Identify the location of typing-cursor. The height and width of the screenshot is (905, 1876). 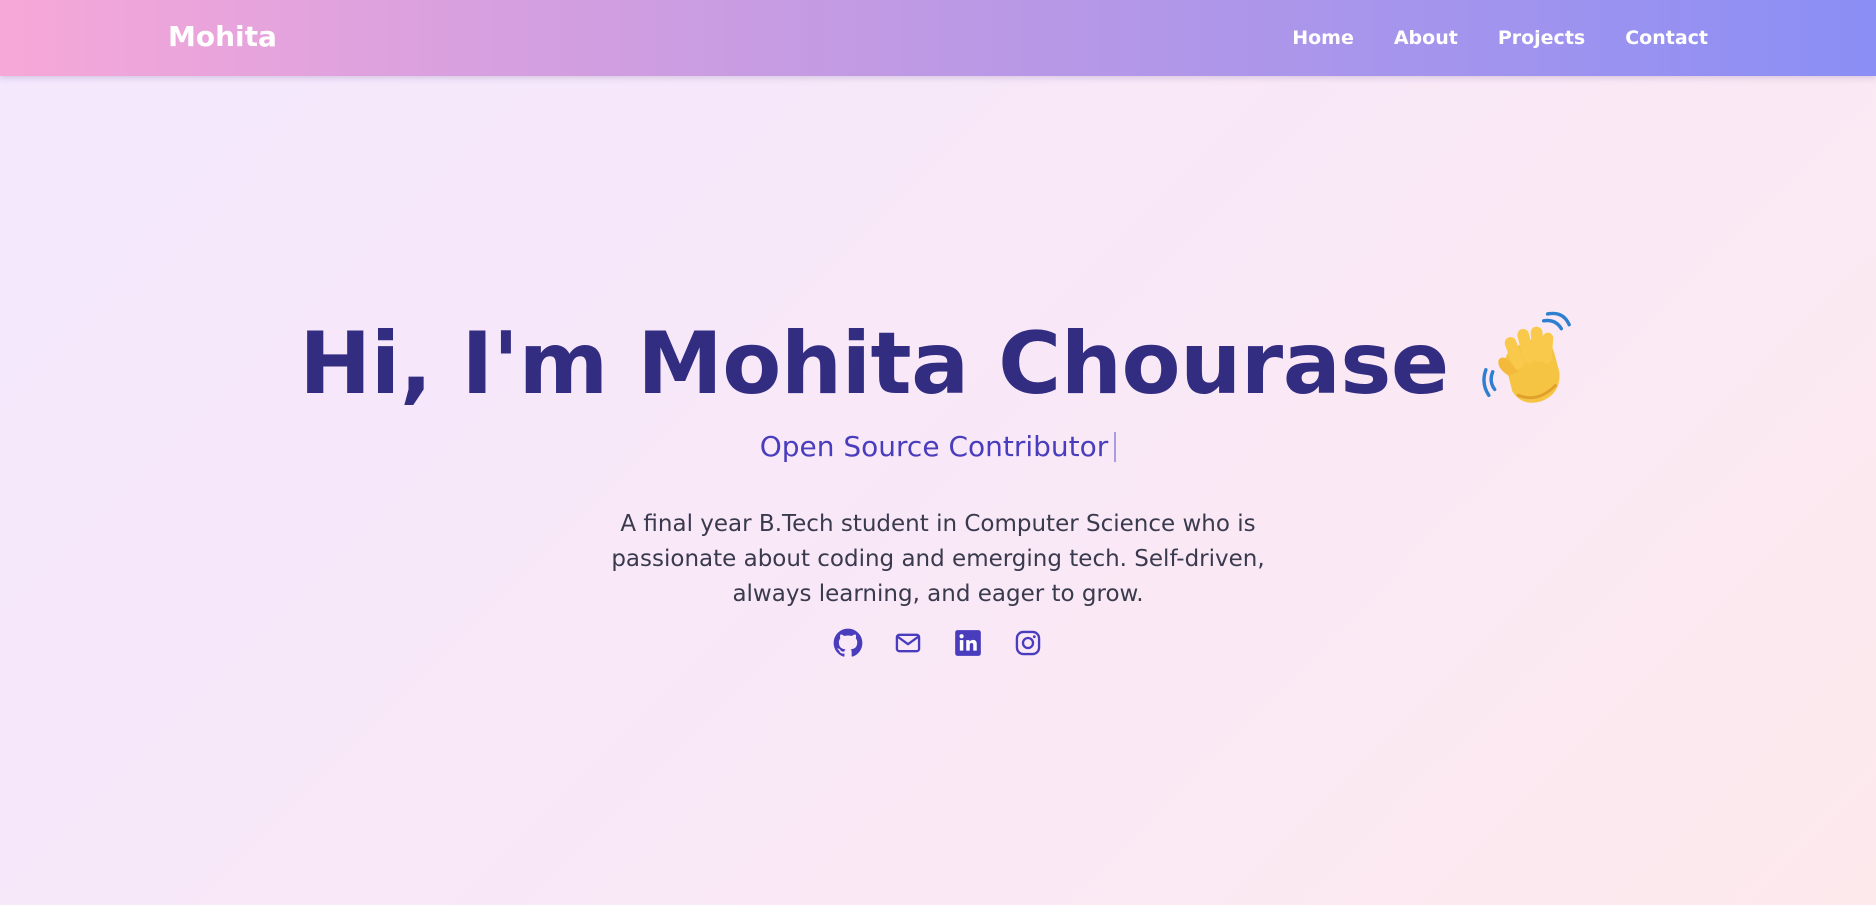
(1115, 447).